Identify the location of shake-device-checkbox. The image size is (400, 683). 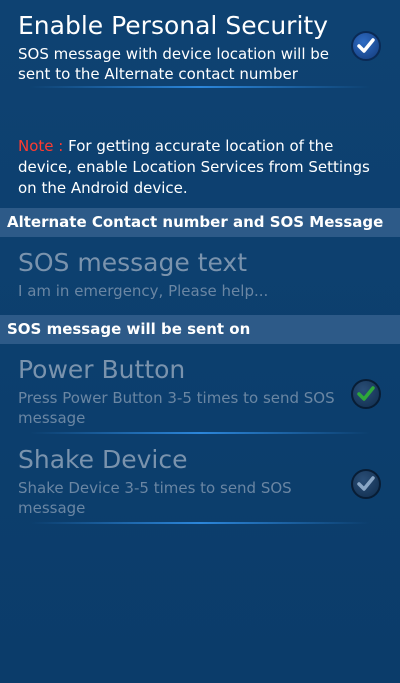
(366, 484).